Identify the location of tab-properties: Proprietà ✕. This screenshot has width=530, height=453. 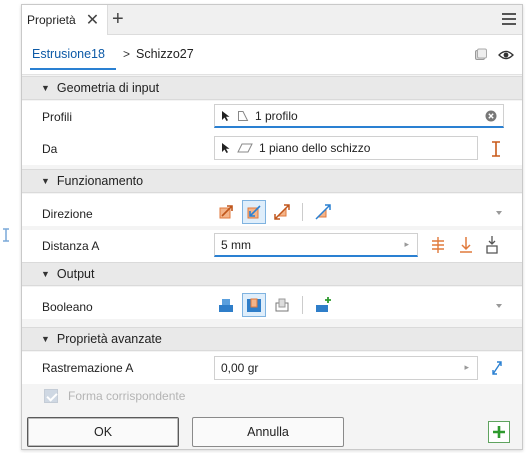
(65, 20).